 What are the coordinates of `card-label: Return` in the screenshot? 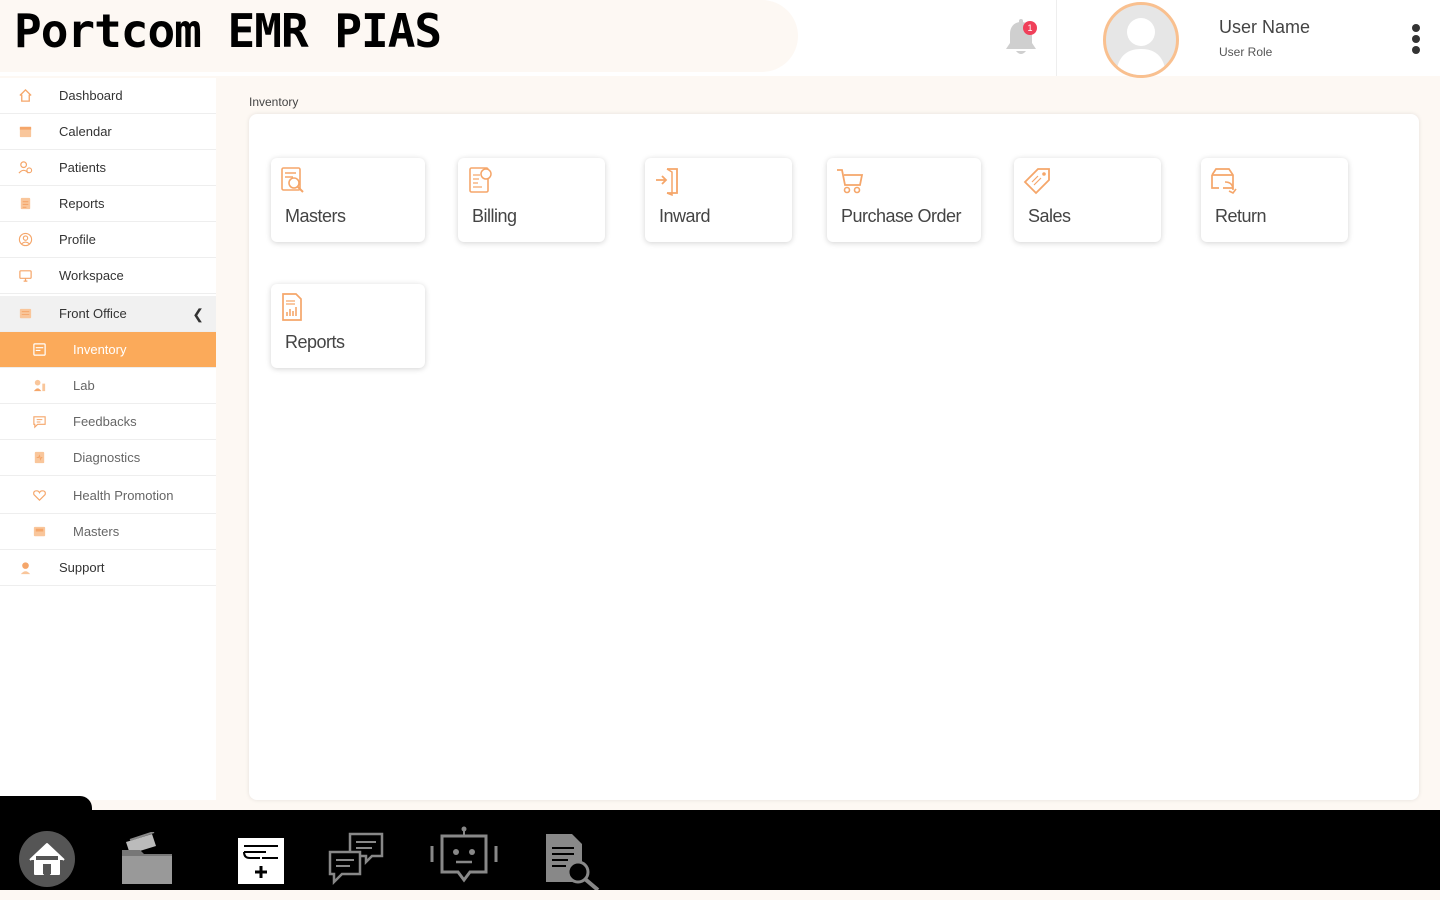 It's located at (1241, 216).